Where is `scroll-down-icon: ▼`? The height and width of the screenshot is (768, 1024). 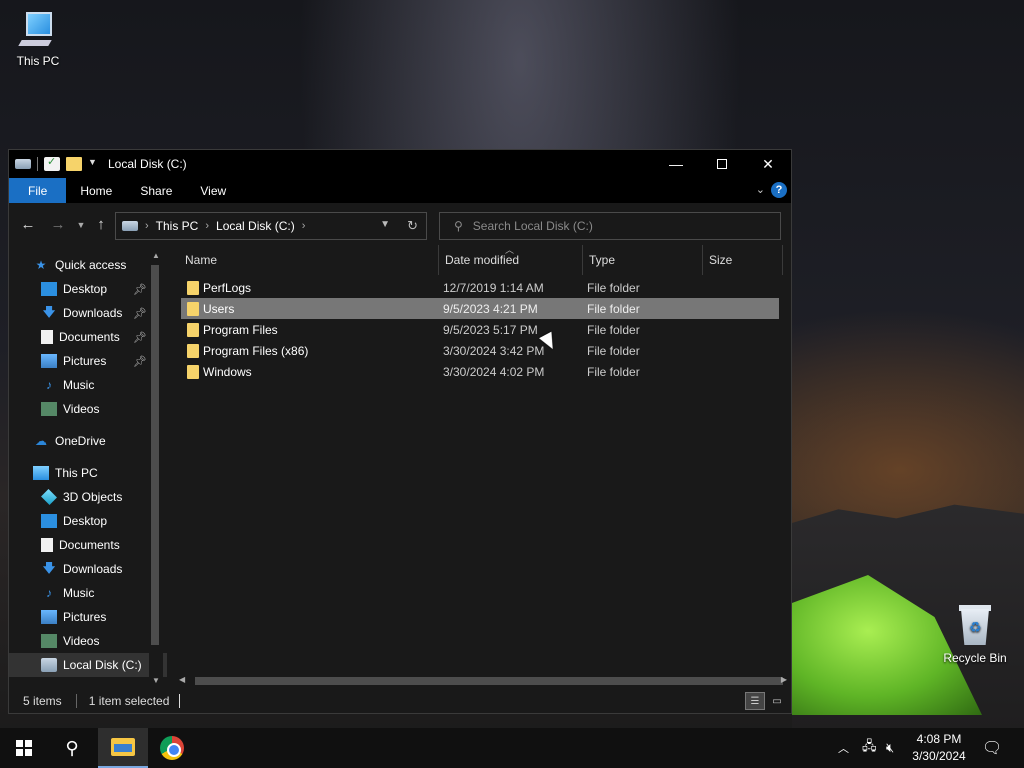
scroll-down-icon: ▼ is located at coordinates (156, 680).